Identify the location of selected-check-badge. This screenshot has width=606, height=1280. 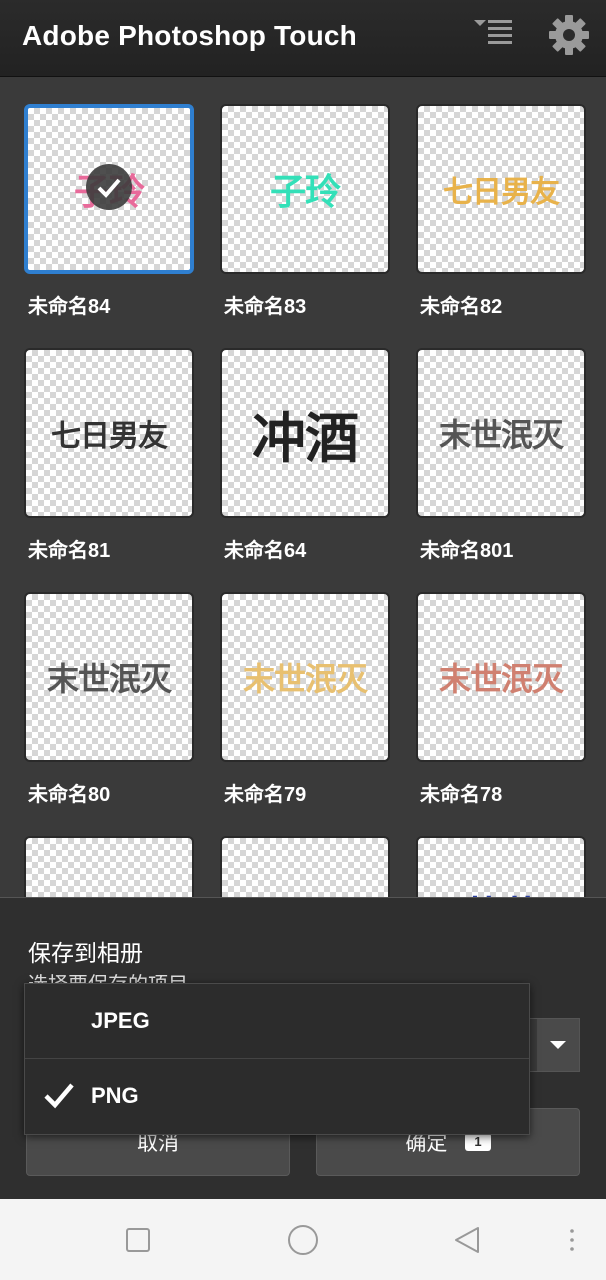
(109, 187).